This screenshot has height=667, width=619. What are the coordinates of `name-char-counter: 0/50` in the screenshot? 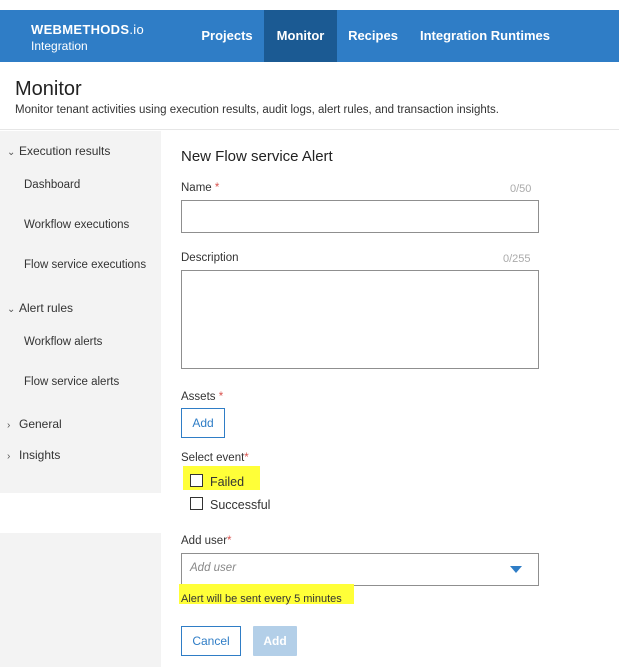 It's located at (521, 189).